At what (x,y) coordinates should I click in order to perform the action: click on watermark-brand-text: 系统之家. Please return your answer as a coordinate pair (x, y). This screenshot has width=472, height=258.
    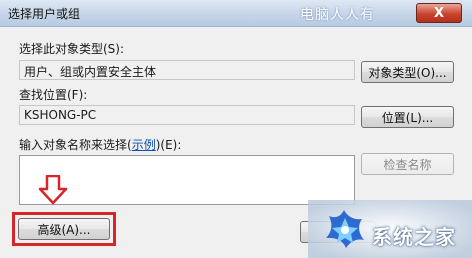
    Looking at the image, I should click on (414, 237).